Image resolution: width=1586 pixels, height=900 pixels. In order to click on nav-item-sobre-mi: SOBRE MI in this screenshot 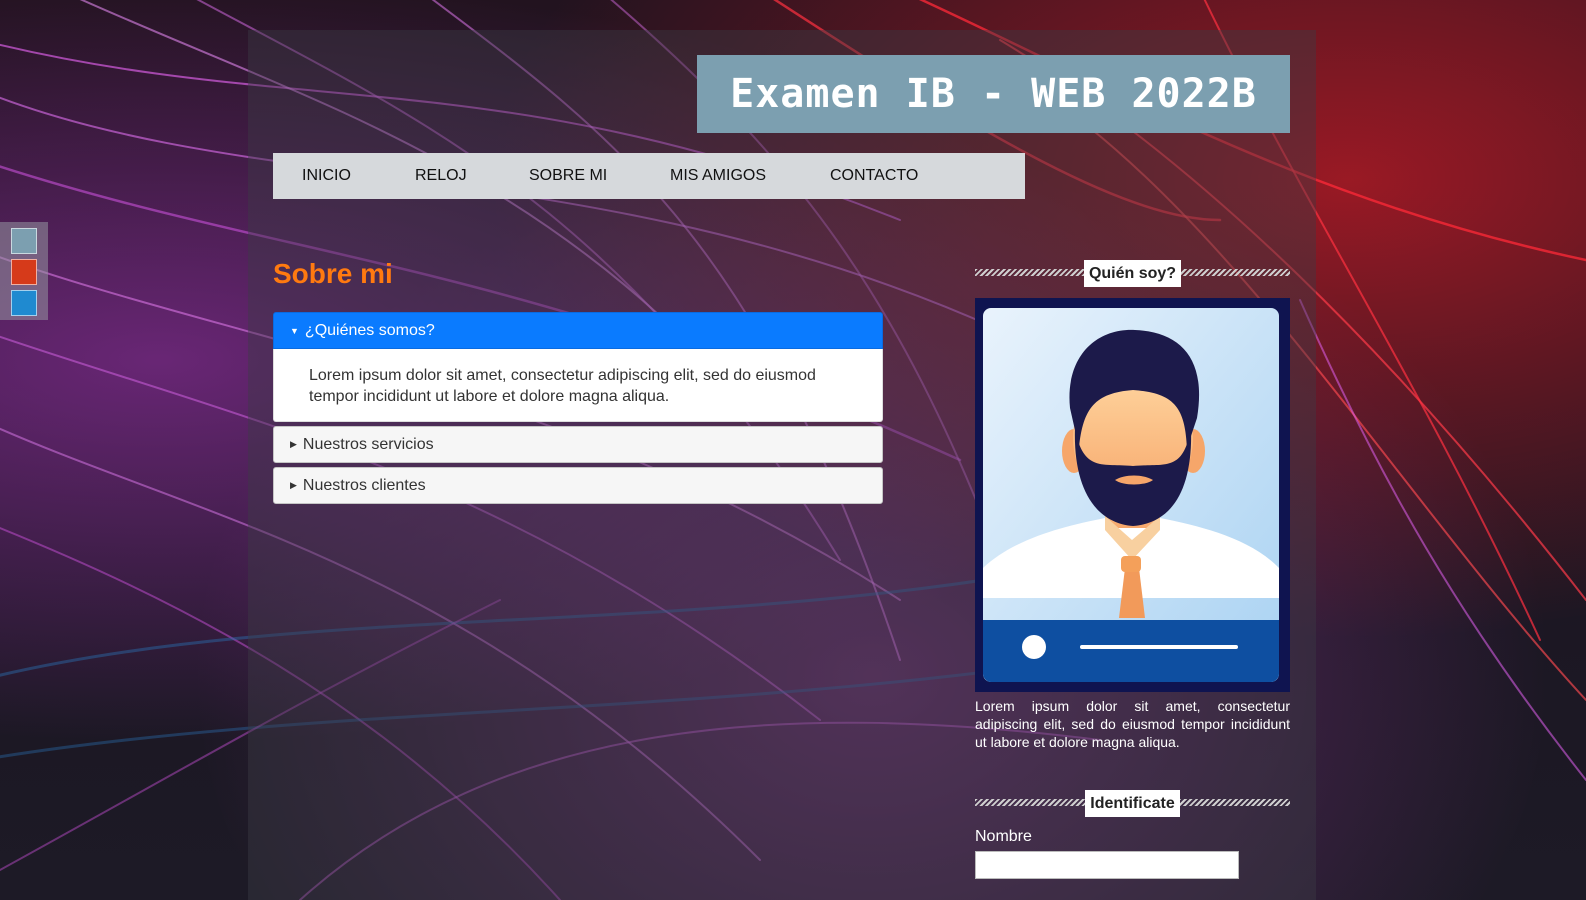, I will do `click(568, 176)`.